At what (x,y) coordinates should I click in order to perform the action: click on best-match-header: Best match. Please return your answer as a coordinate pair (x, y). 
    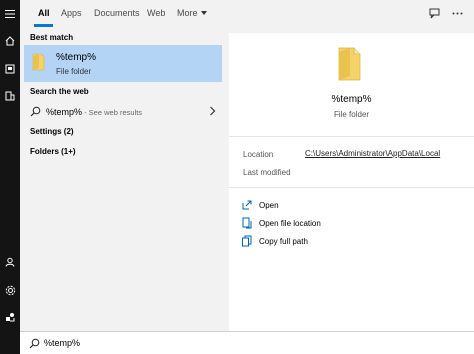
    Looking at the image, I should click on (52, 37).